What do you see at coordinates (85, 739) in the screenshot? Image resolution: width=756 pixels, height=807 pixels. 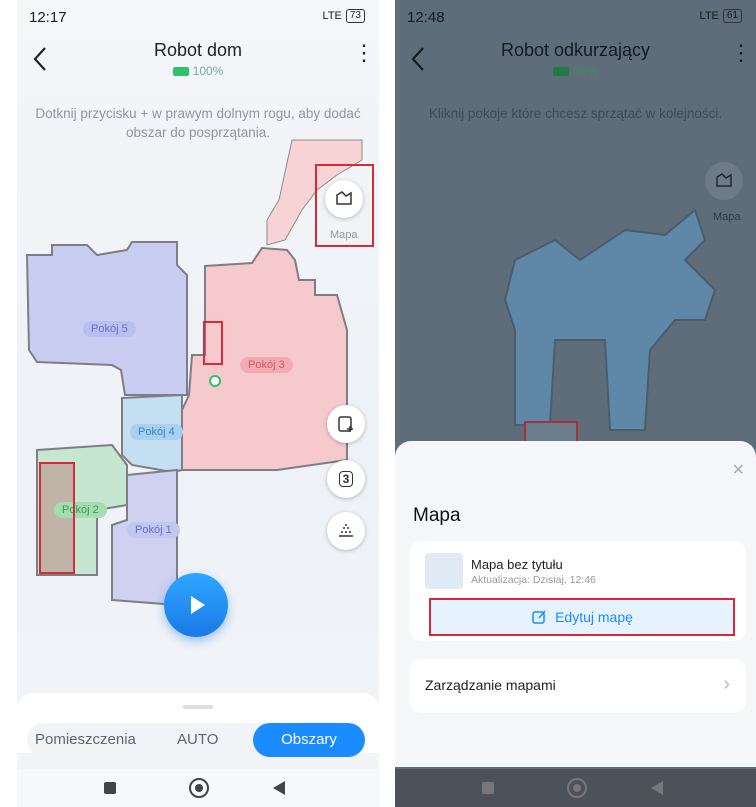 I see `mode-rooms: Pomieszczenia` at bounding box center [85, 739].